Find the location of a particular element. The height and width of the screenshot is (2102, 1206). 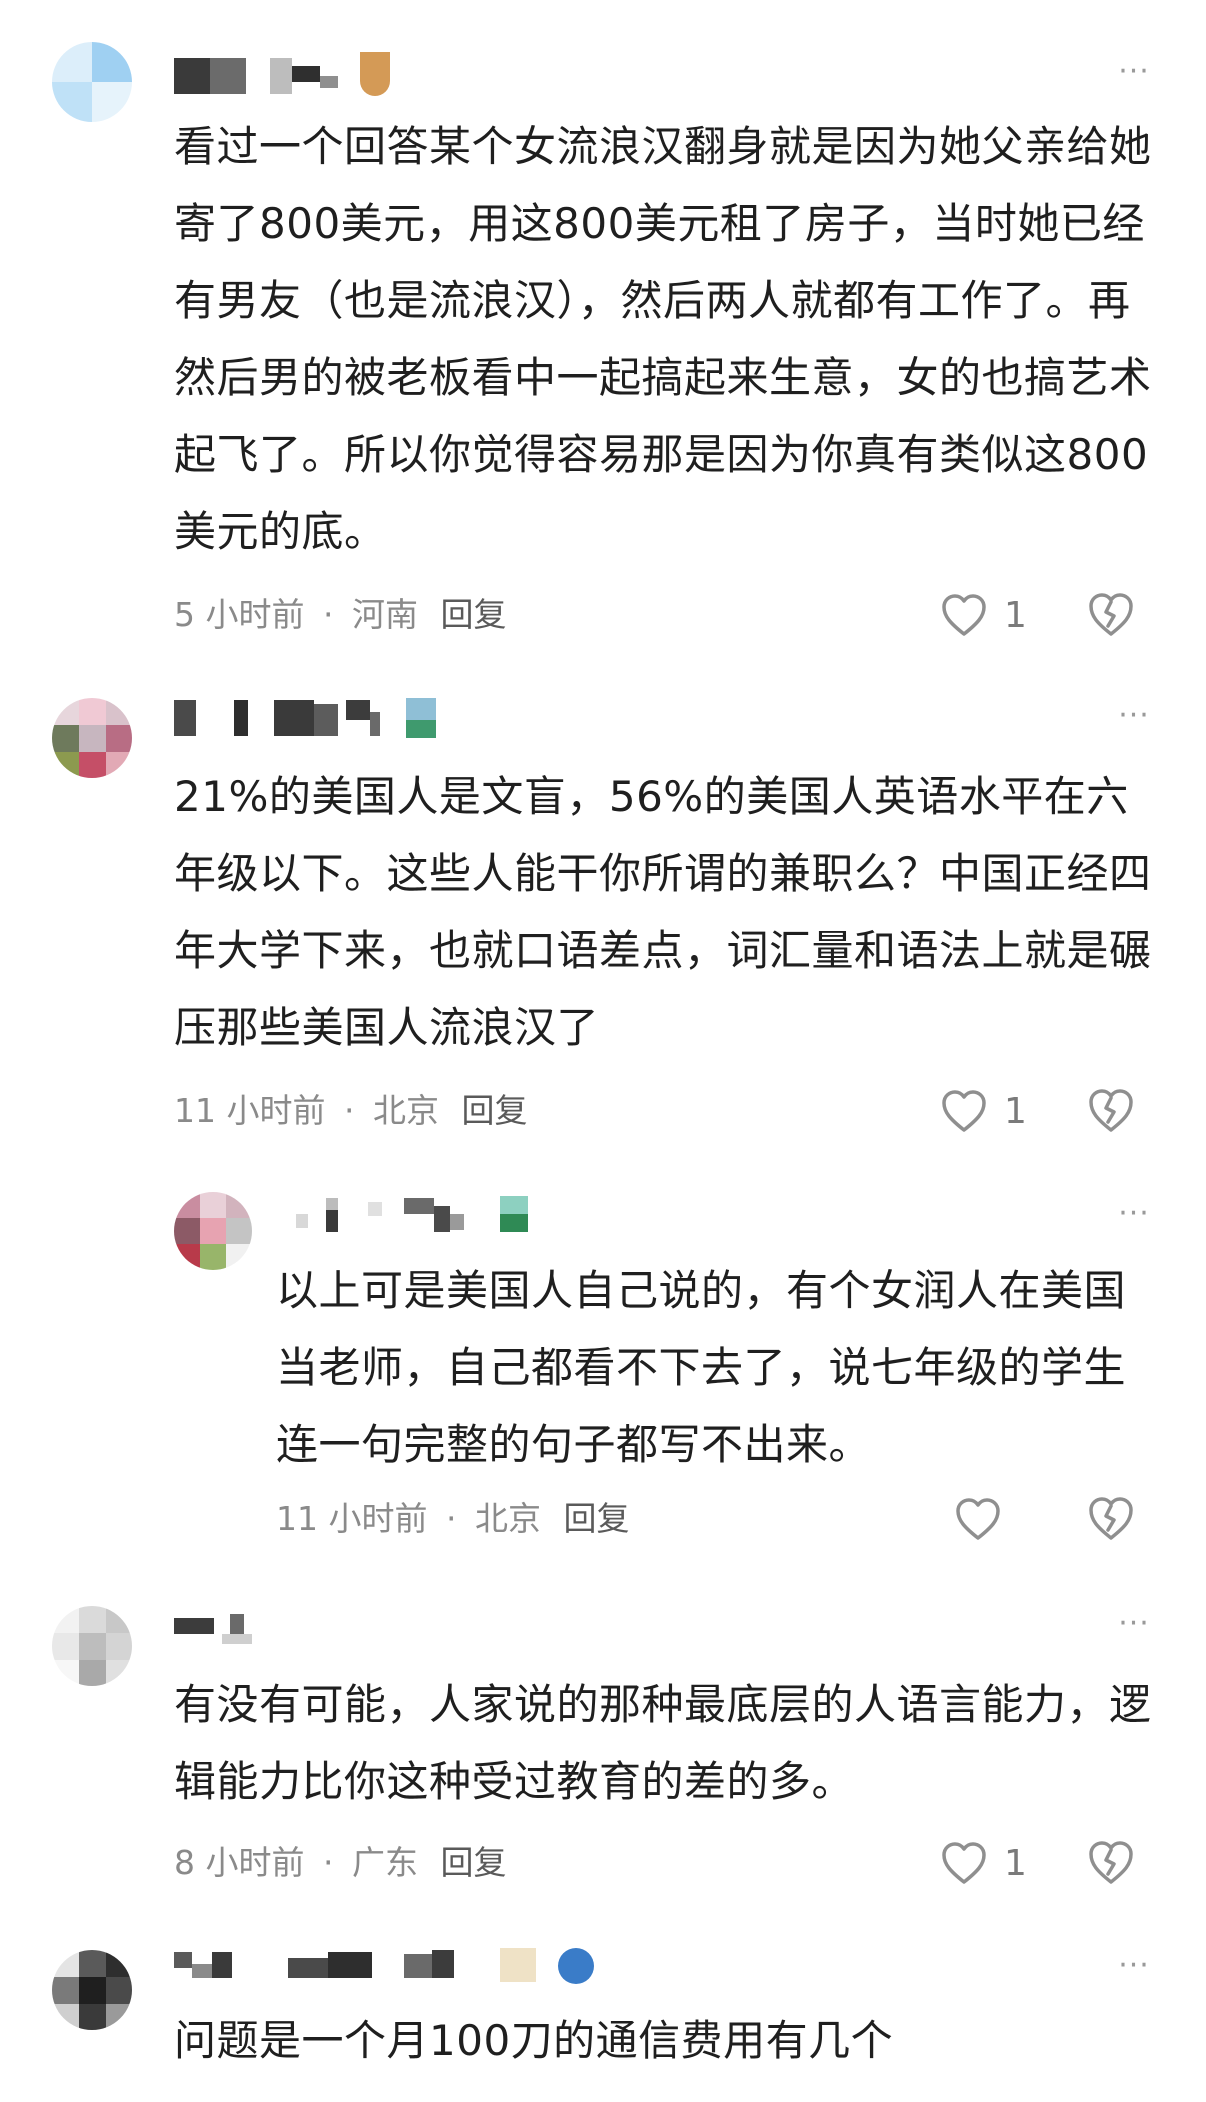

like-button is located at coordinates (986, 1519).